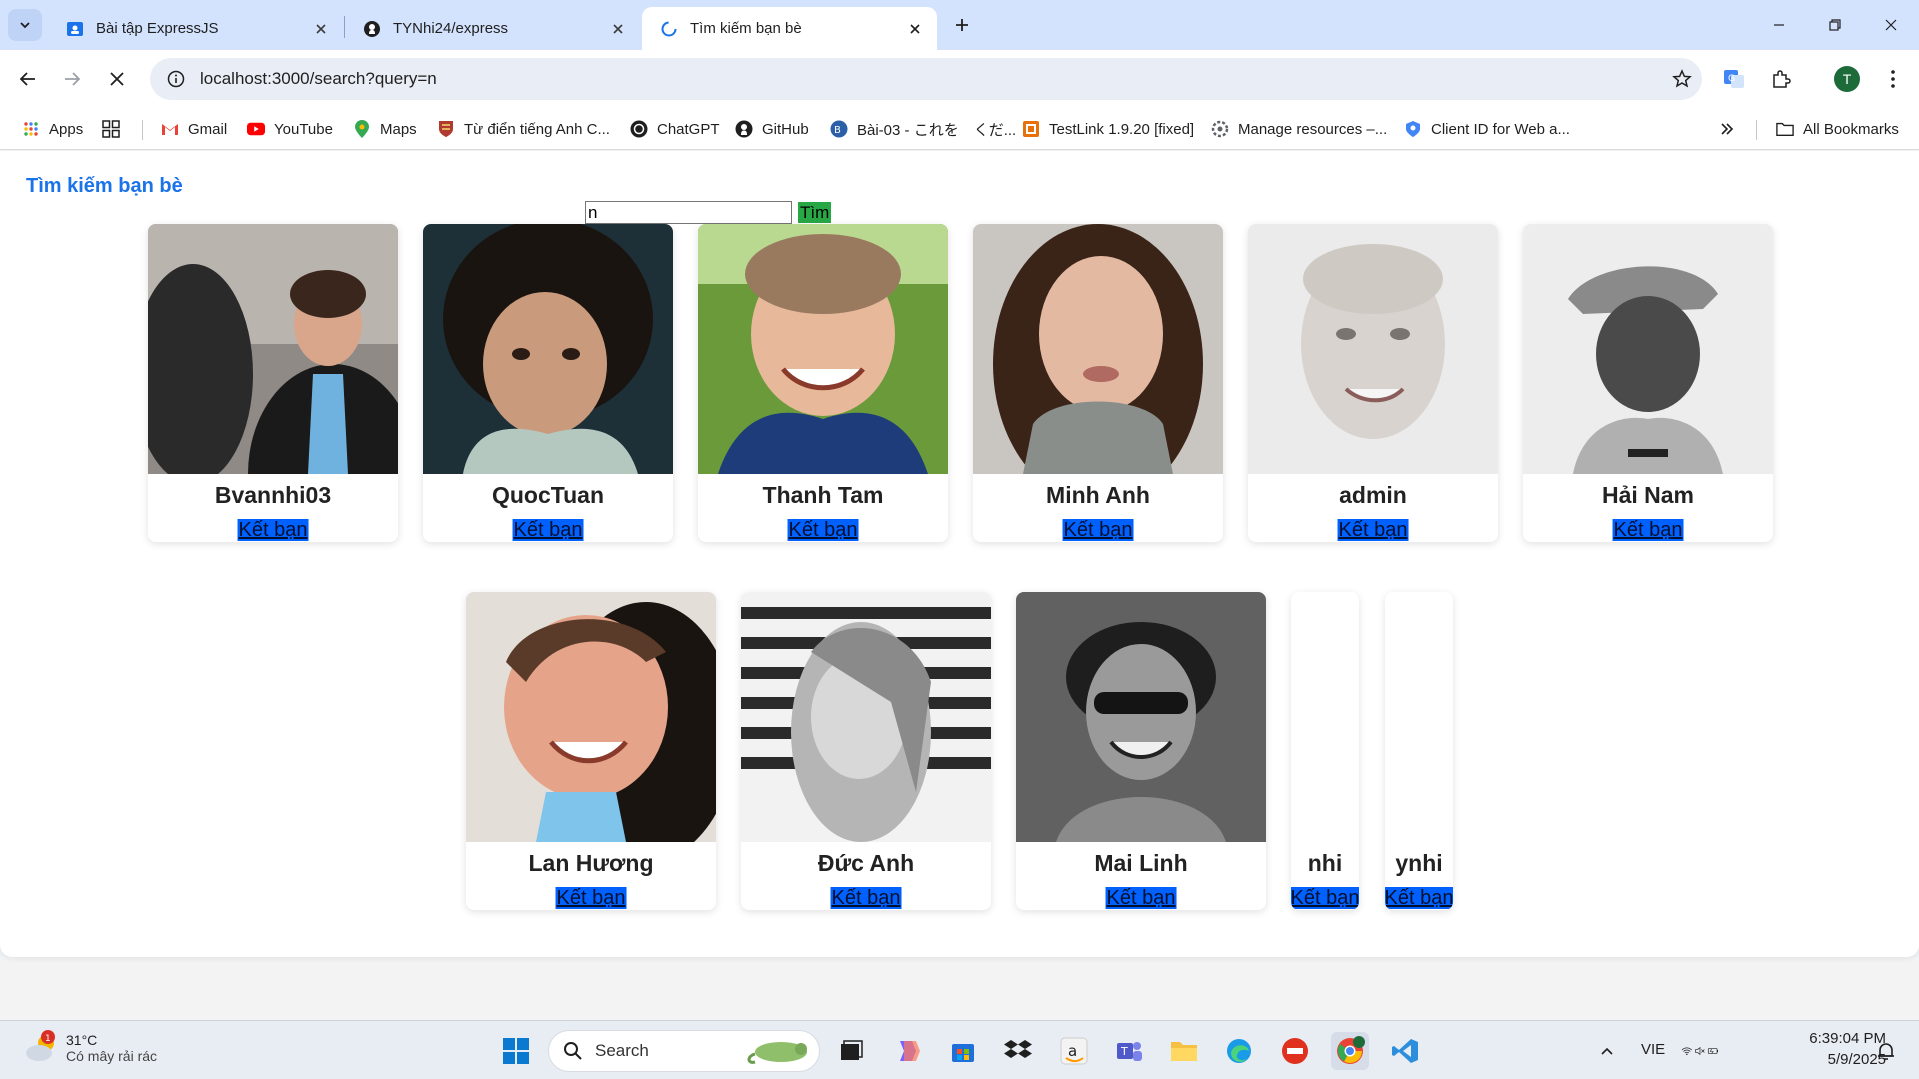 This screenshot has width=1919, height=1079. I want to click on new-tab-button, so click(962, 25).